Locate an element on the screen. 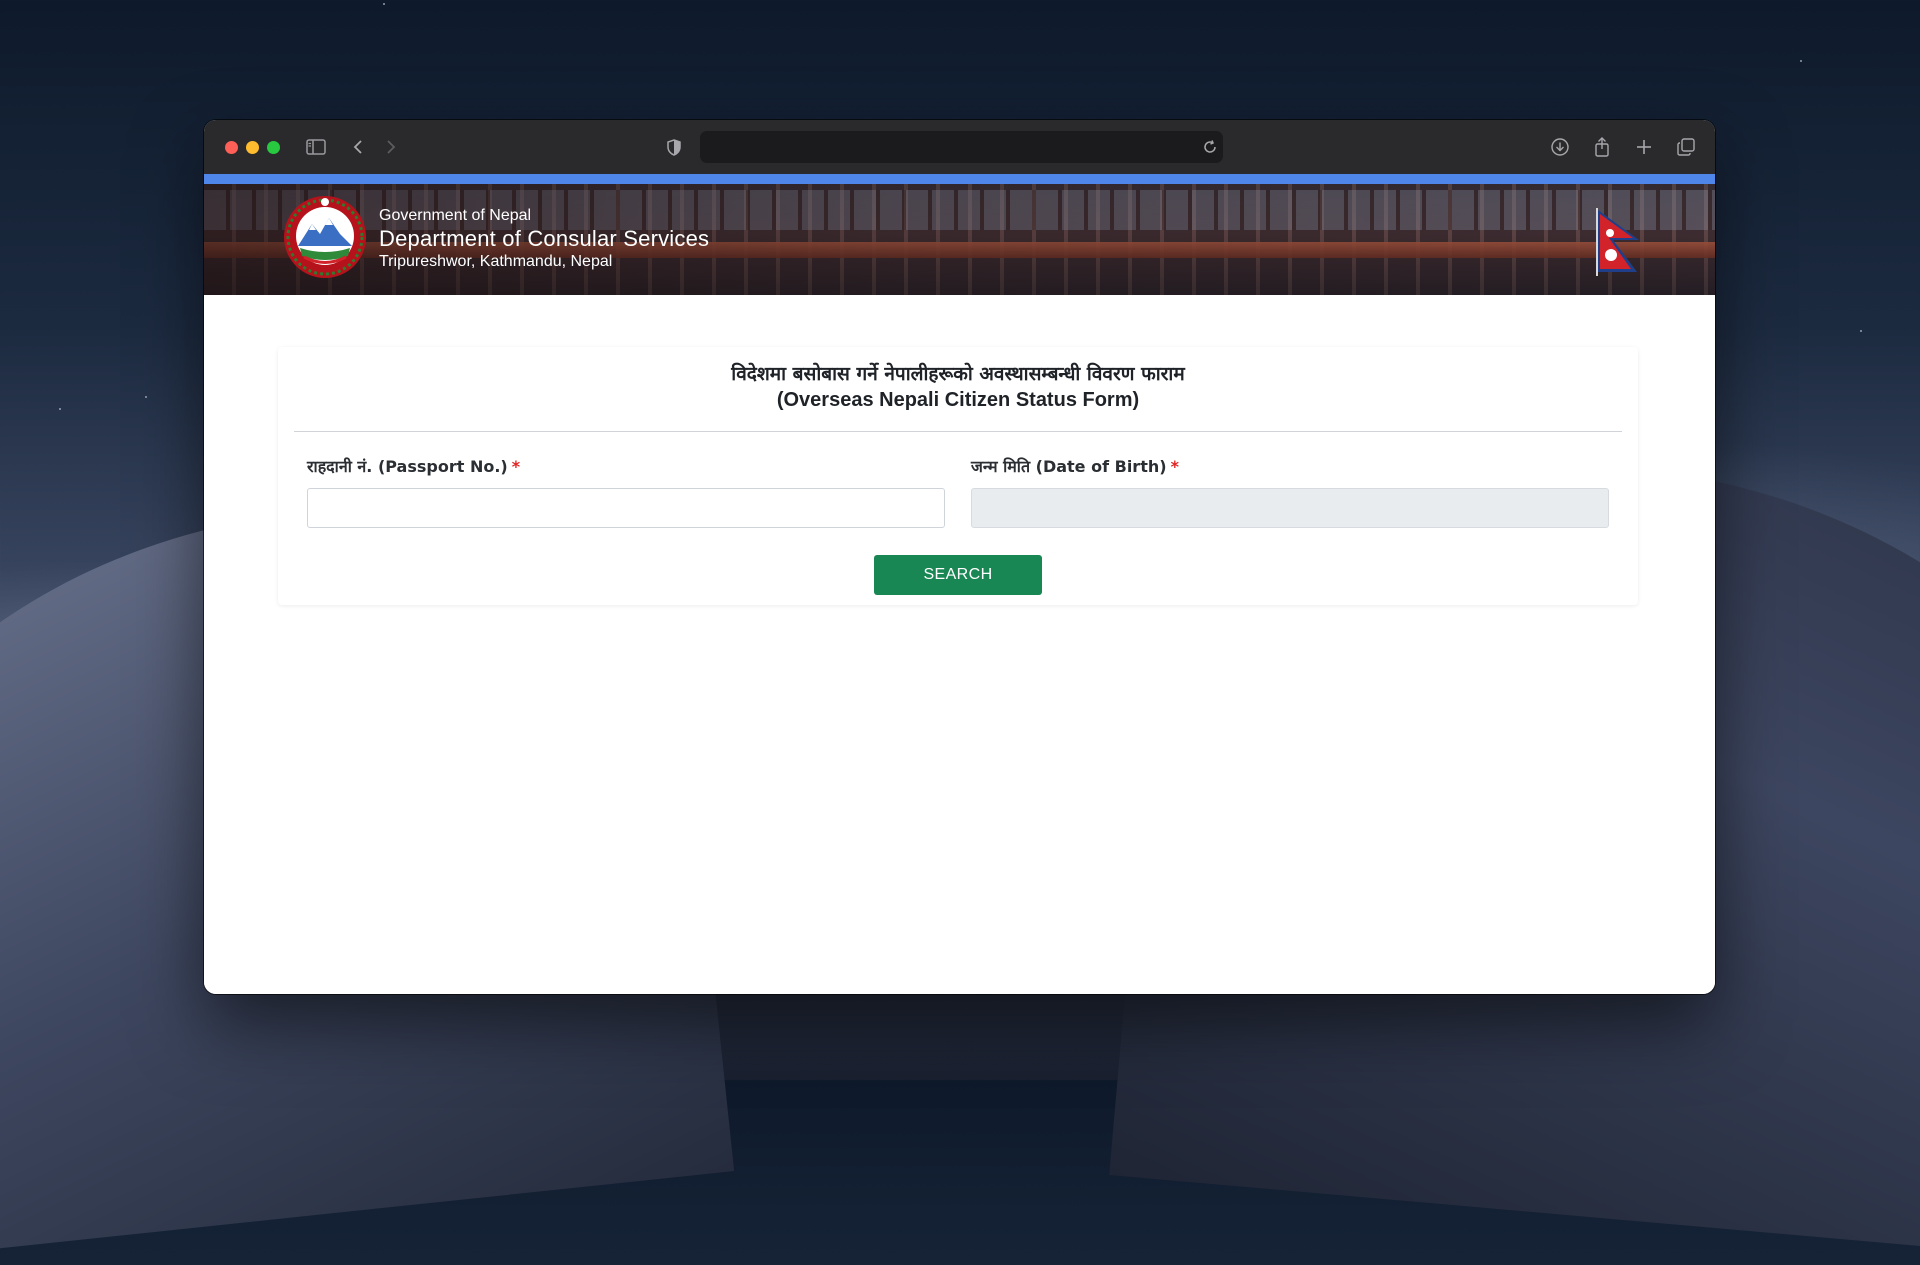 Image resolution: width=1920 pixels, height=1265 pixels. minimize-window-button is located at coordinates (252, 147).